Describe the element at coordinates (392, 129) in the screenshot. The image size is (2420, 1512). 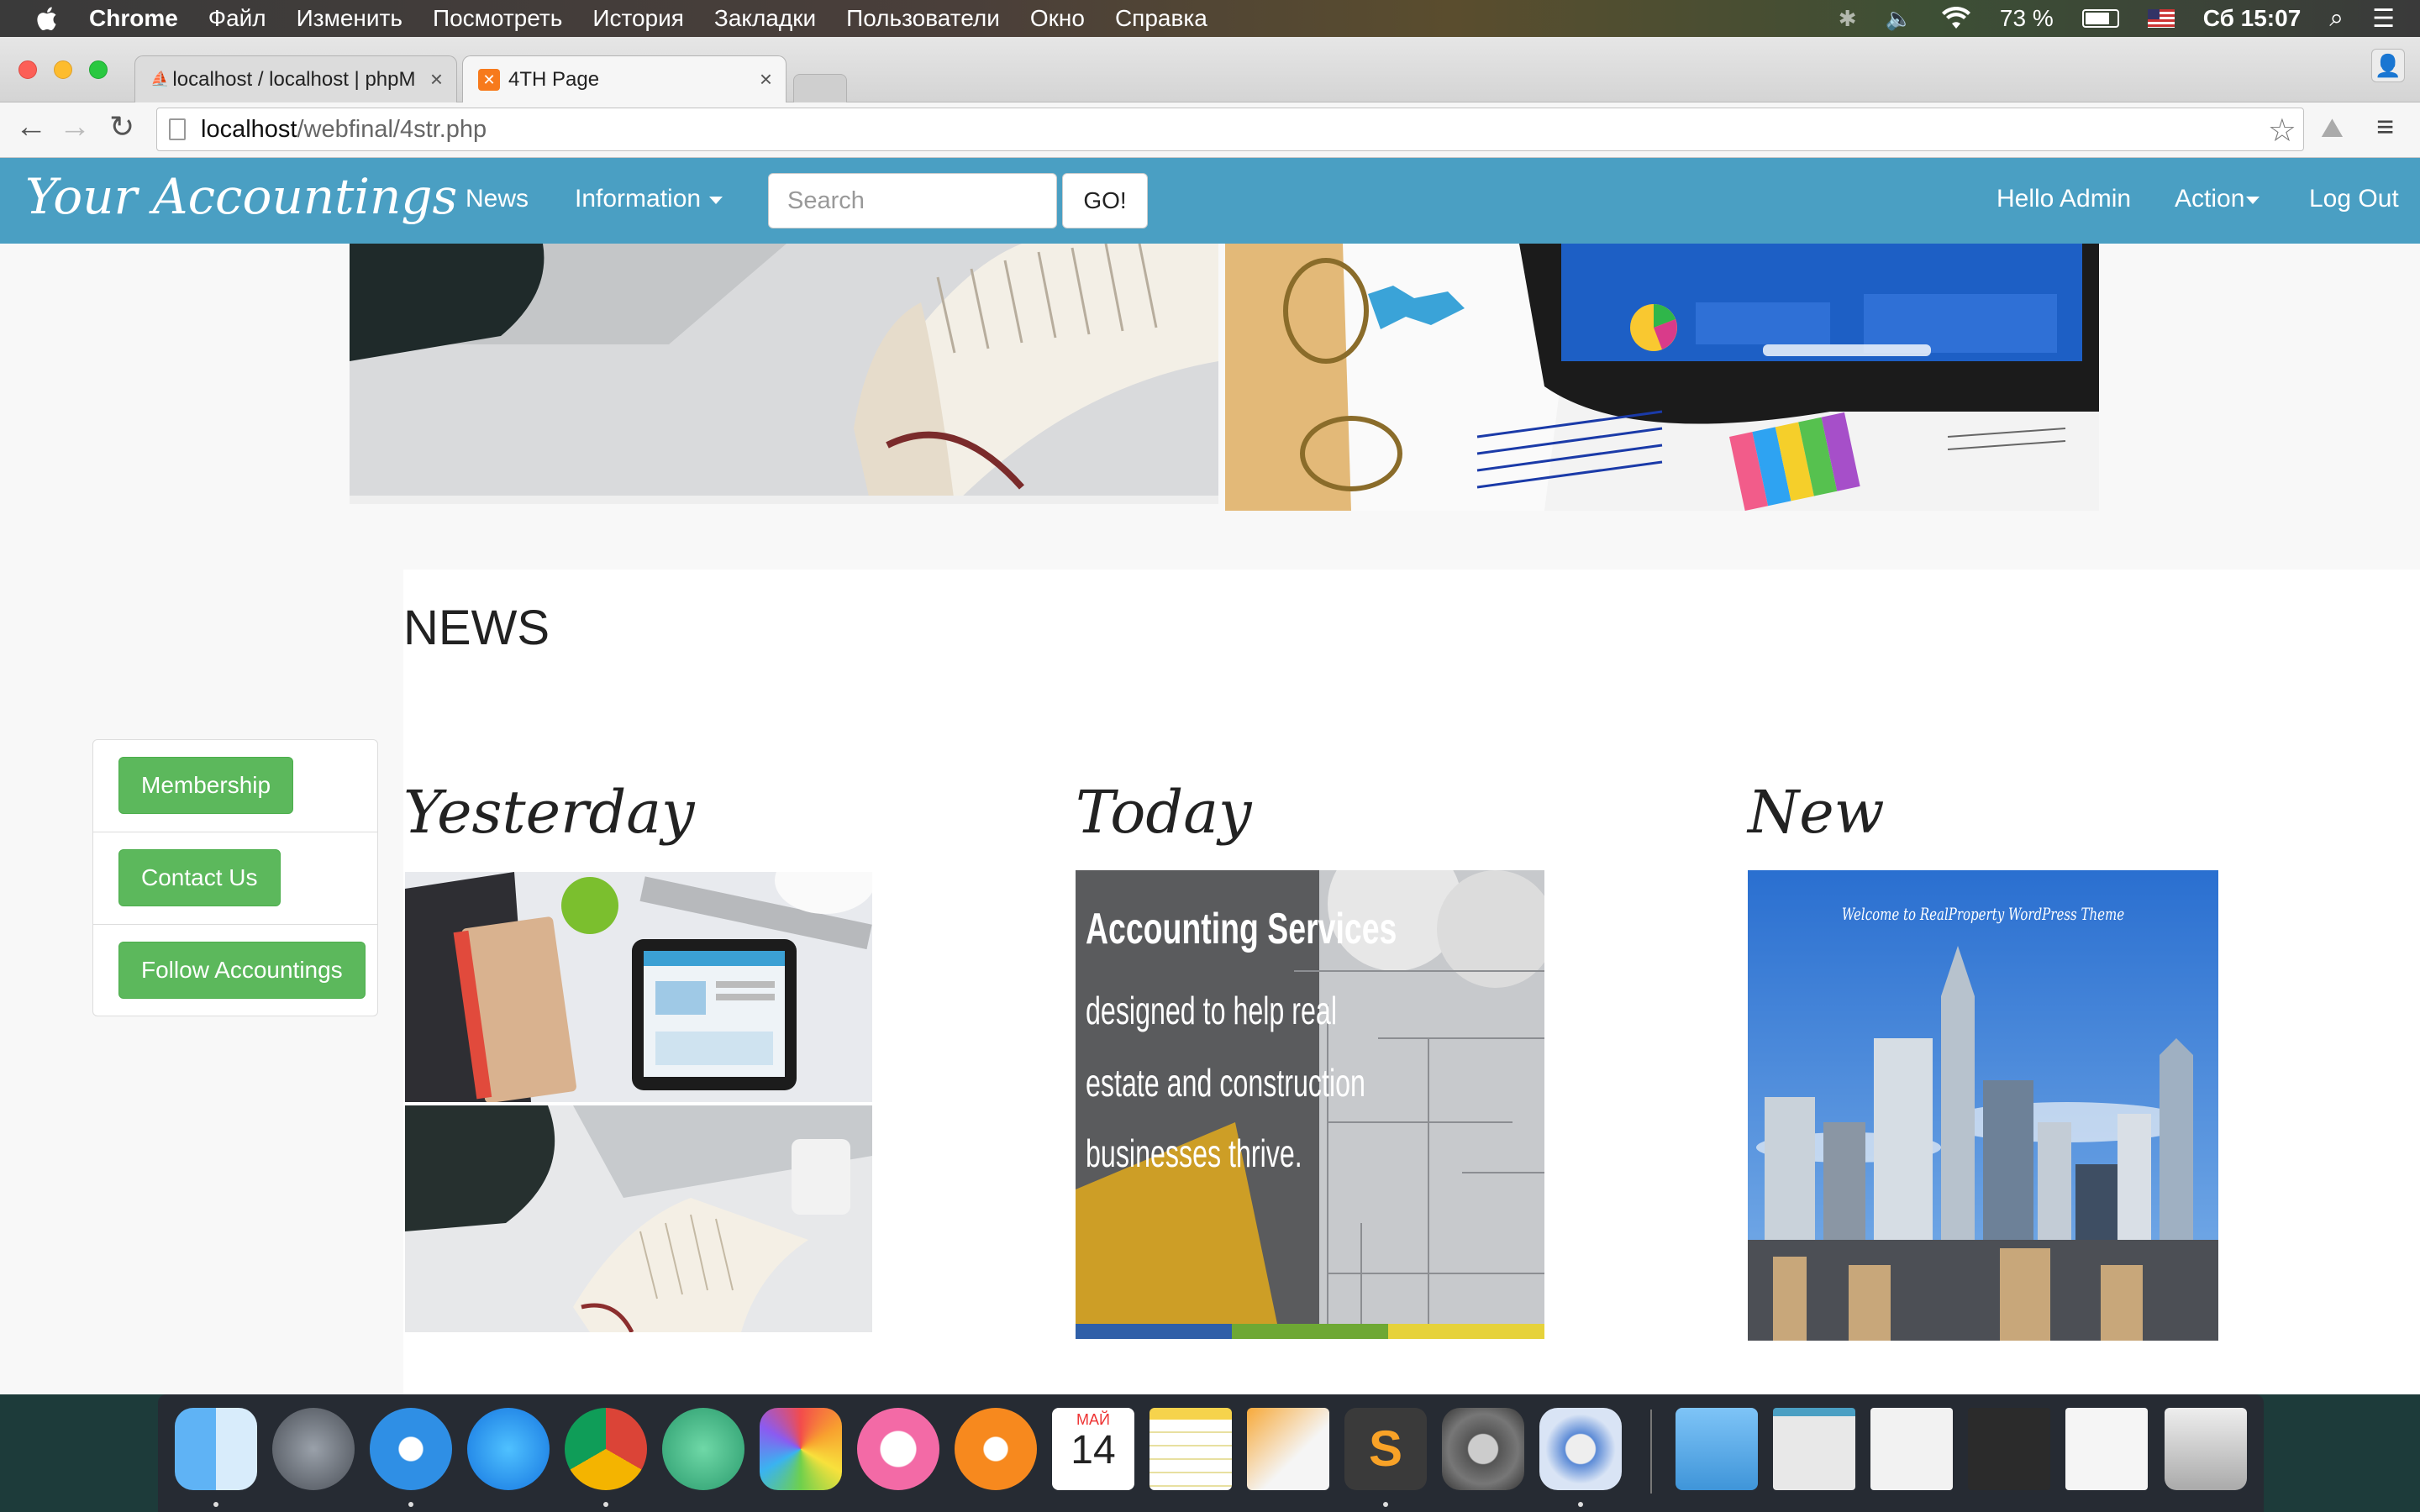
I see `url-path: /webfinal/4str.php` at that location.